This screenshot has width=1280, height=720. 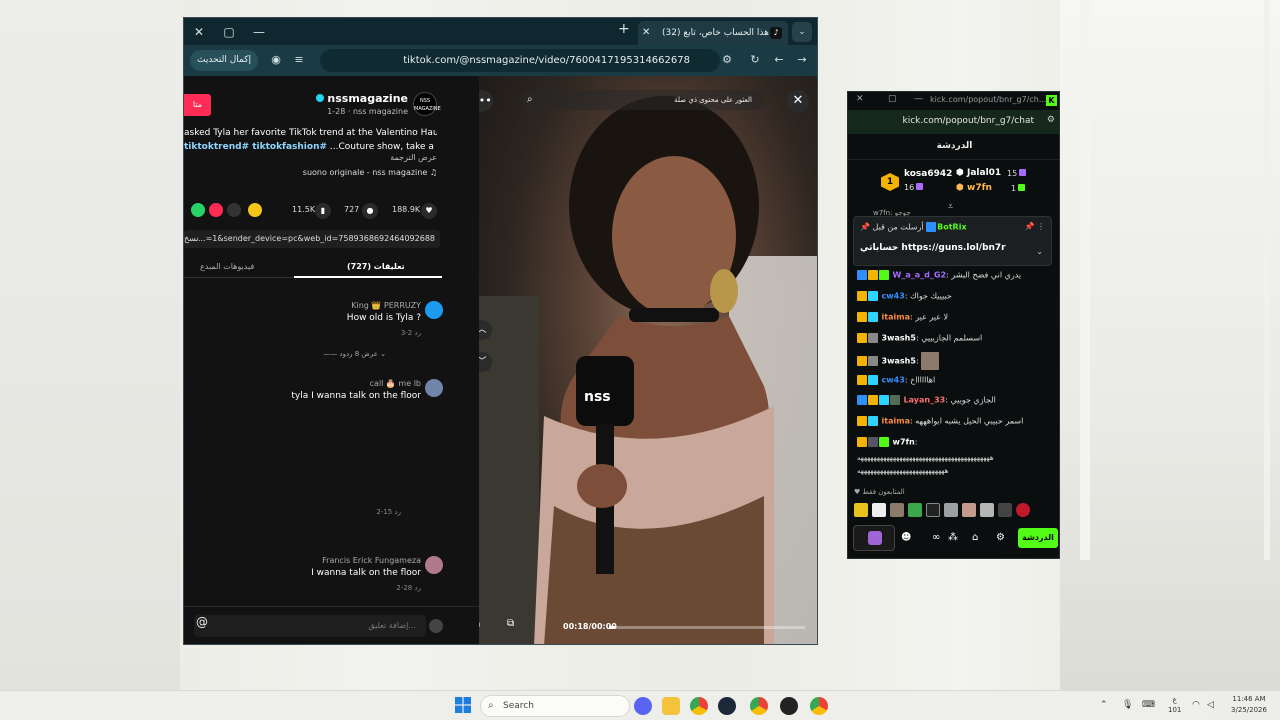 What do you see at coordinates (950, 207) in the screenshot?
I see `collapse-icon: ⩡` at bounding box center [950, 207].